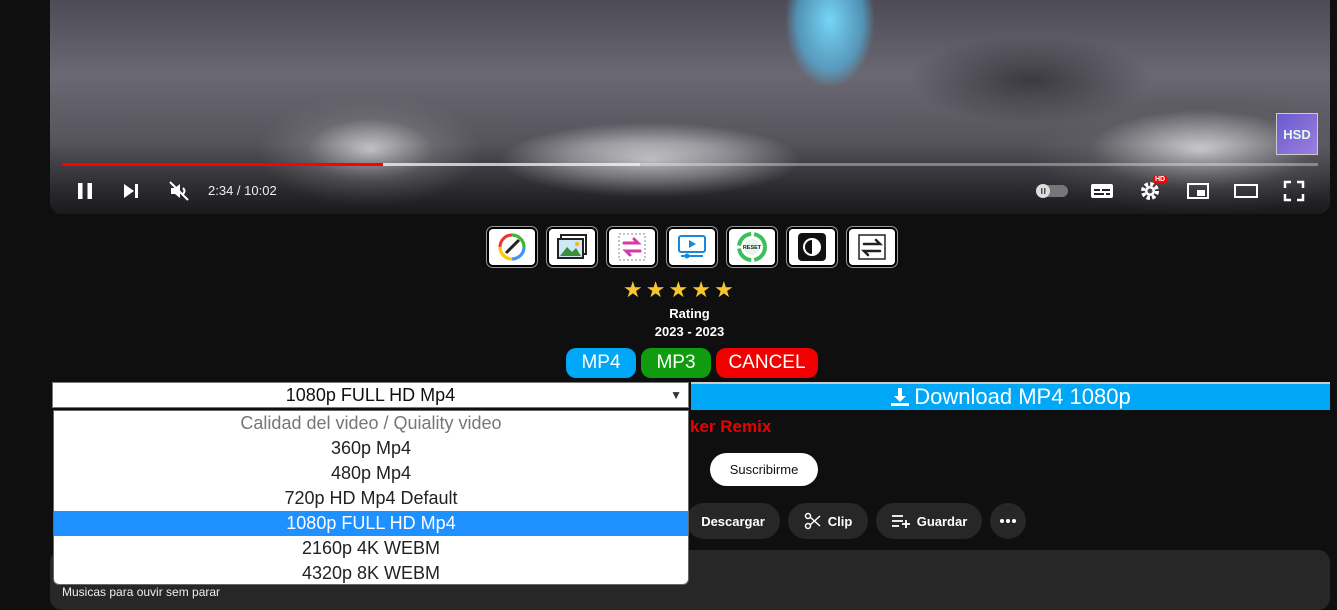 Image resolution: width=1337 pixels, height=610 pixels. I want to click on more-horizontal-icon, so click(1008, 521).